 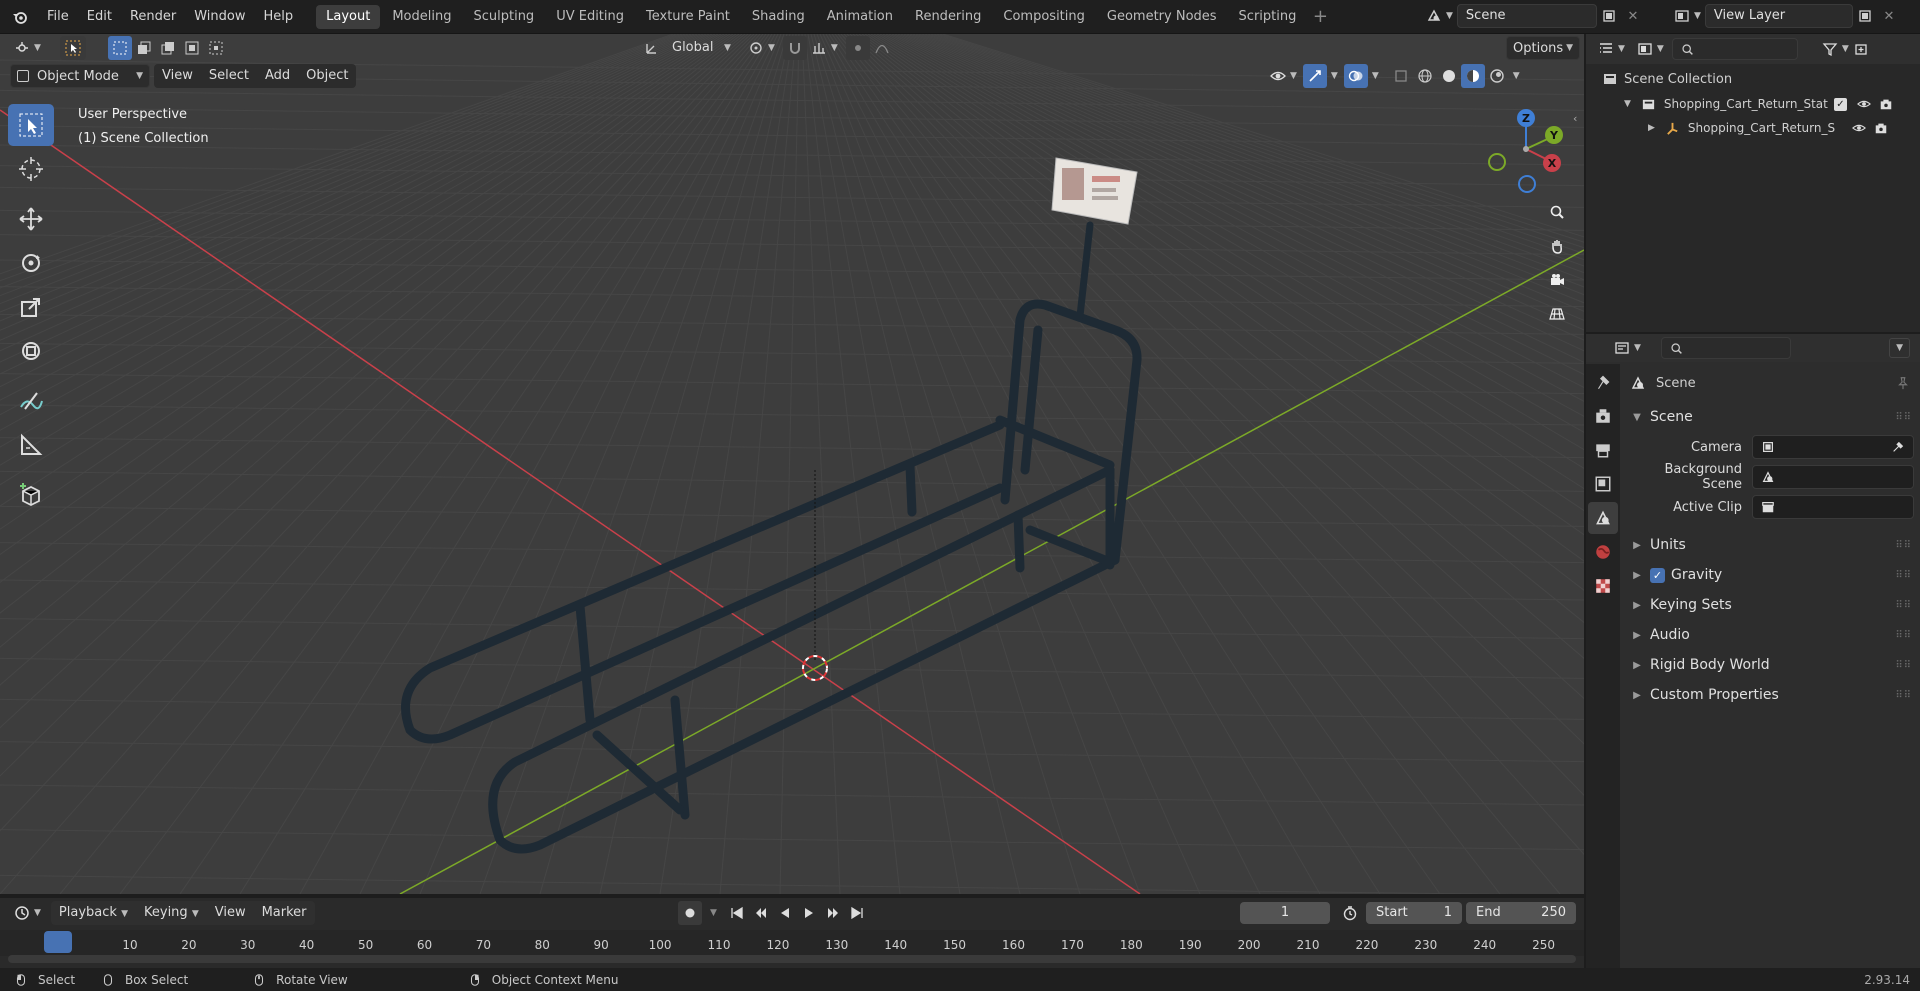 I want to click on world-tab-icon, so click(x=1603, y=552).